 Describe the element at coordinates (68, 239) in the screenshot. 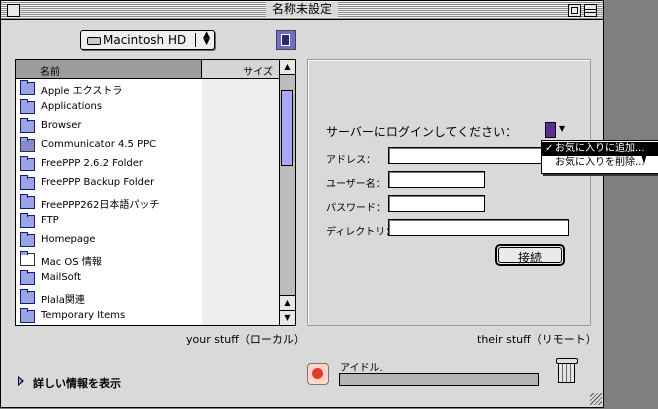

I see `list-item-label: Homepage` at that location.